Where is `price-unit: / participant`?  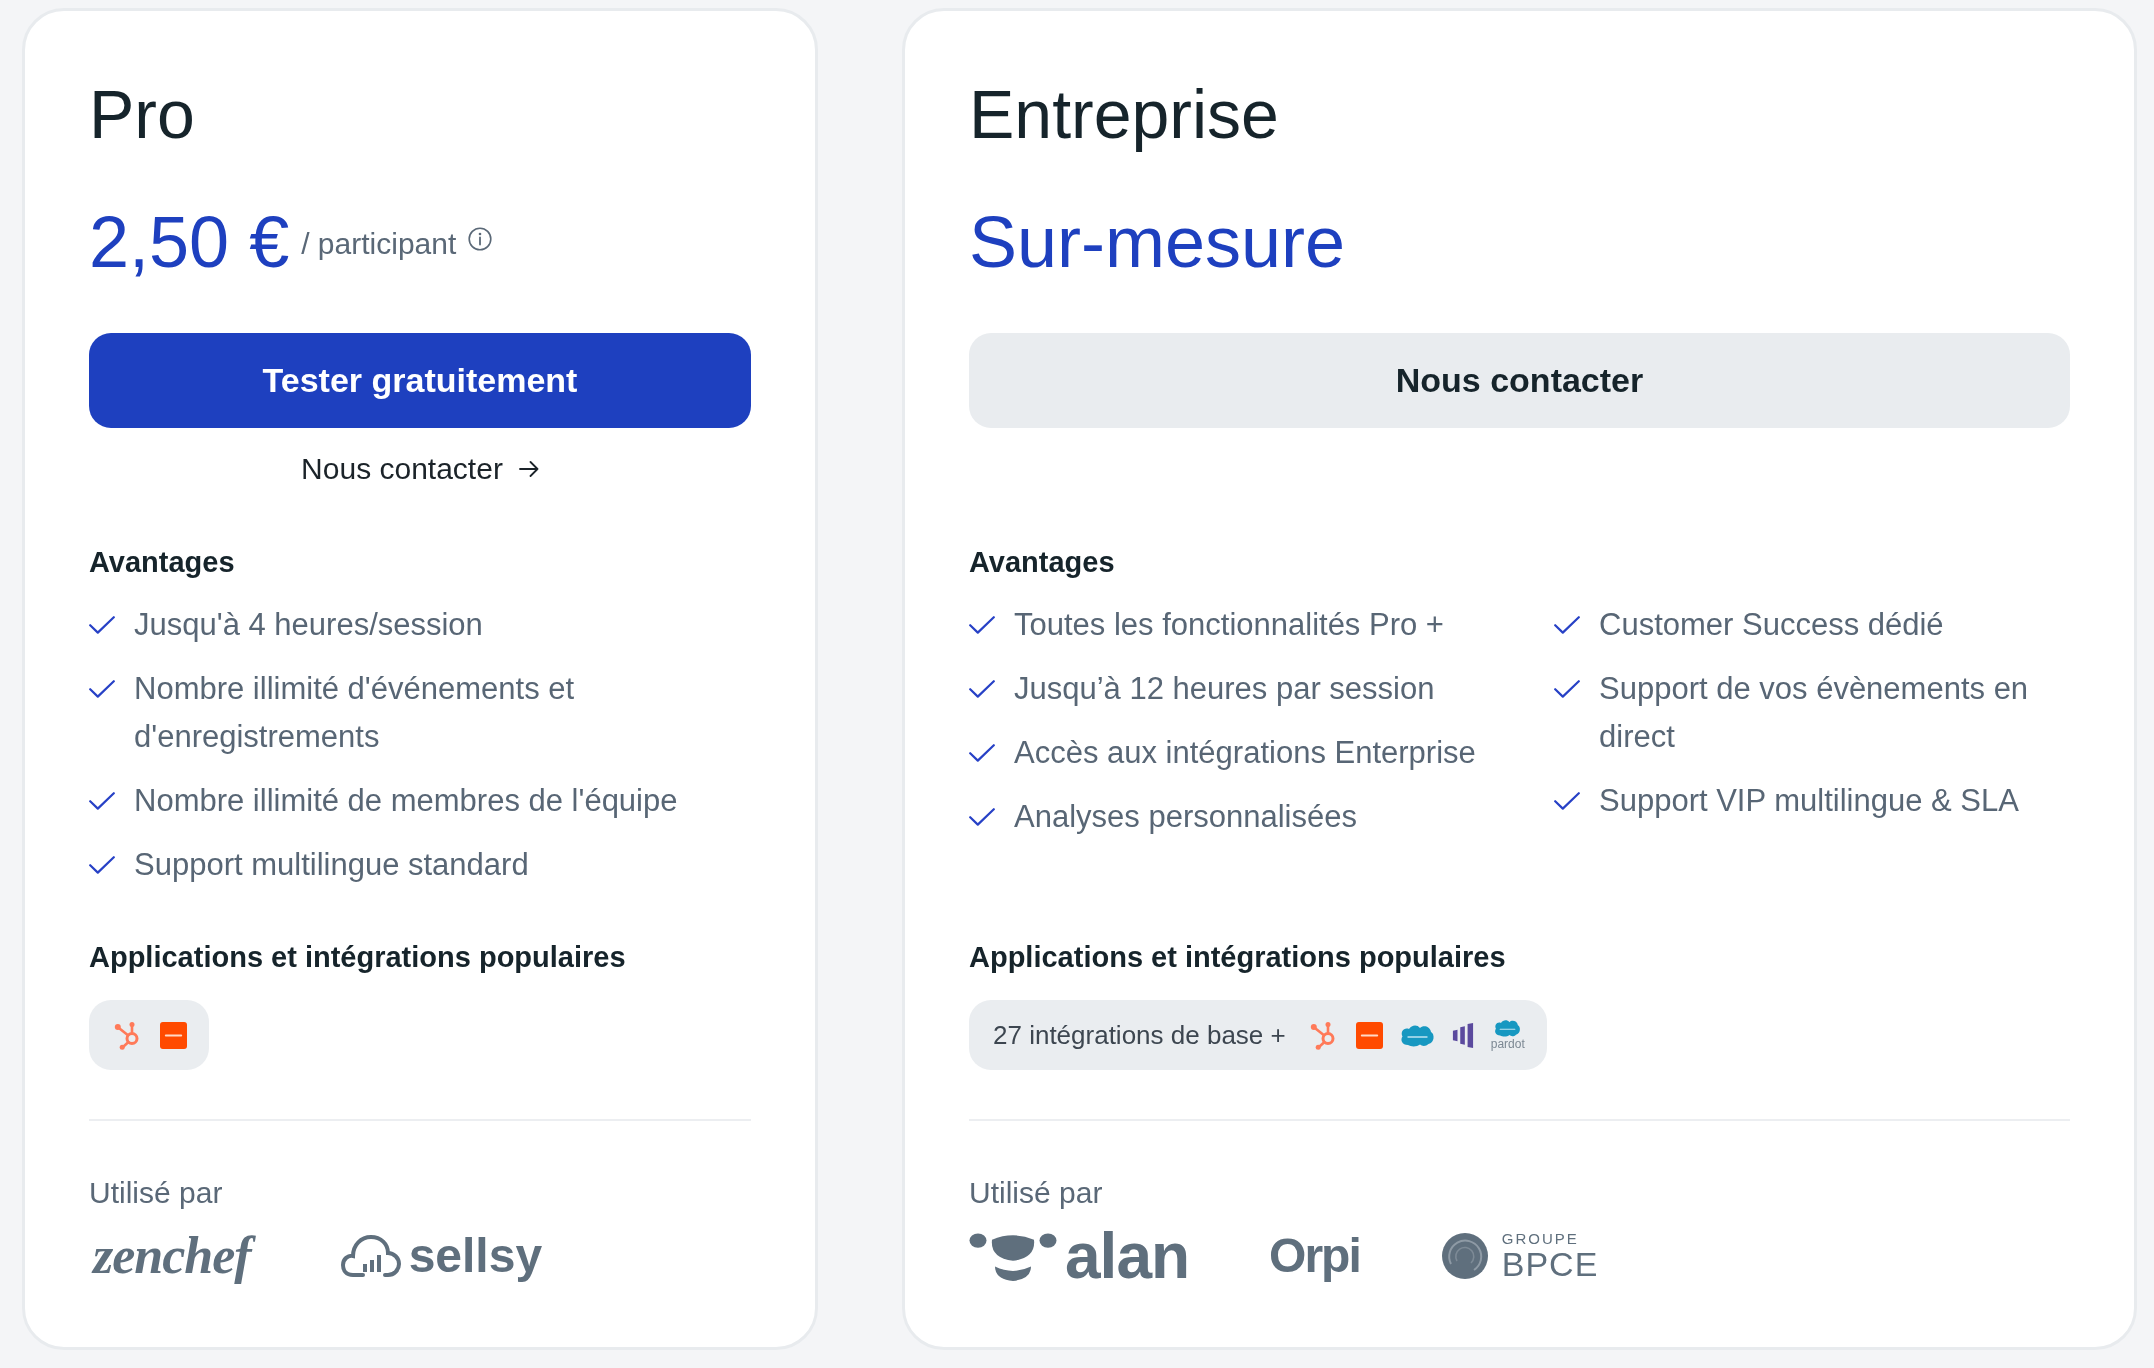
price-unit: / participant is located at coordinates (379, 244).